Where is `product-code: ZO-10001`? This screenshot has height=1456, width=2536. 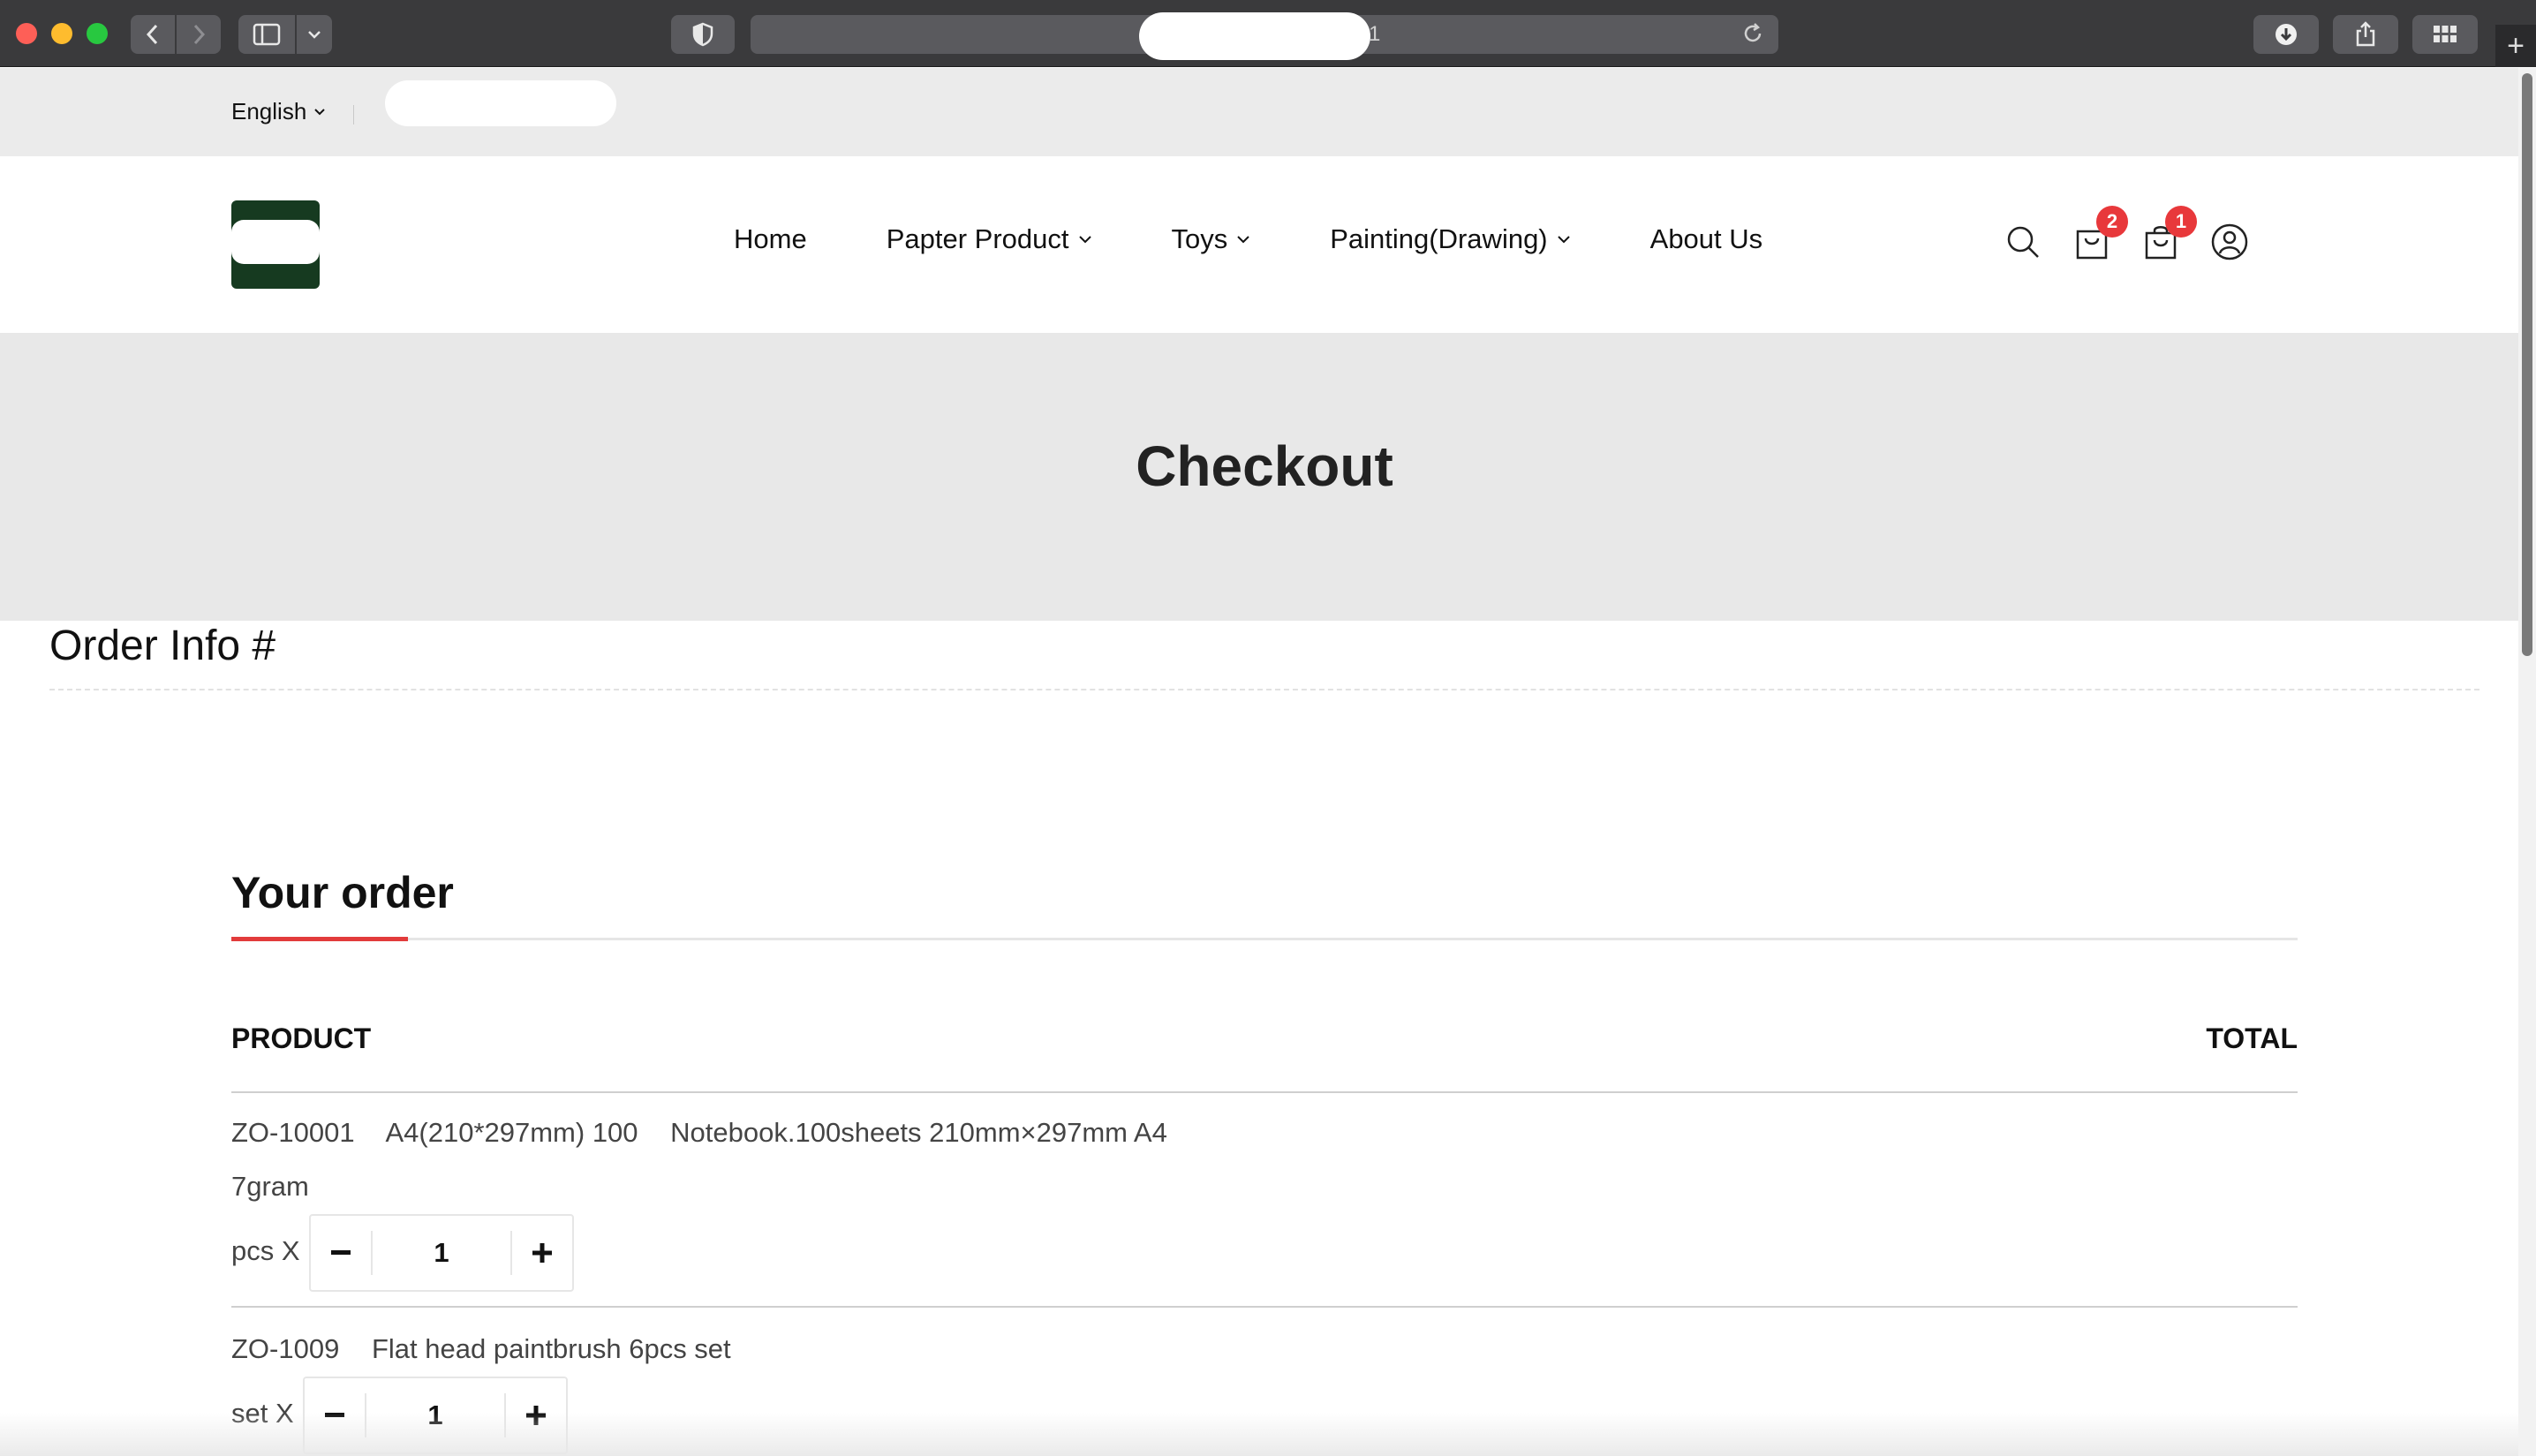
product-code: ZO-10001 is located at coordinates (293, 1132).